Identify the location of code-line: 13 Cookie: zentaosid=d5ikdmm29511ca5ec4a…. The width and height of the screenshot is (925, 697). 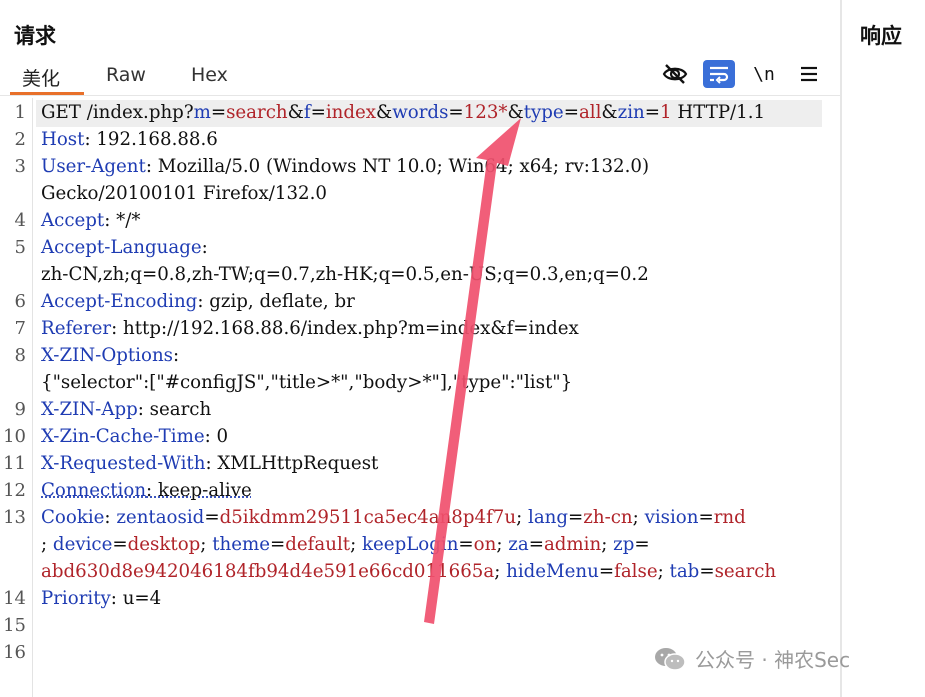
(420, 518).